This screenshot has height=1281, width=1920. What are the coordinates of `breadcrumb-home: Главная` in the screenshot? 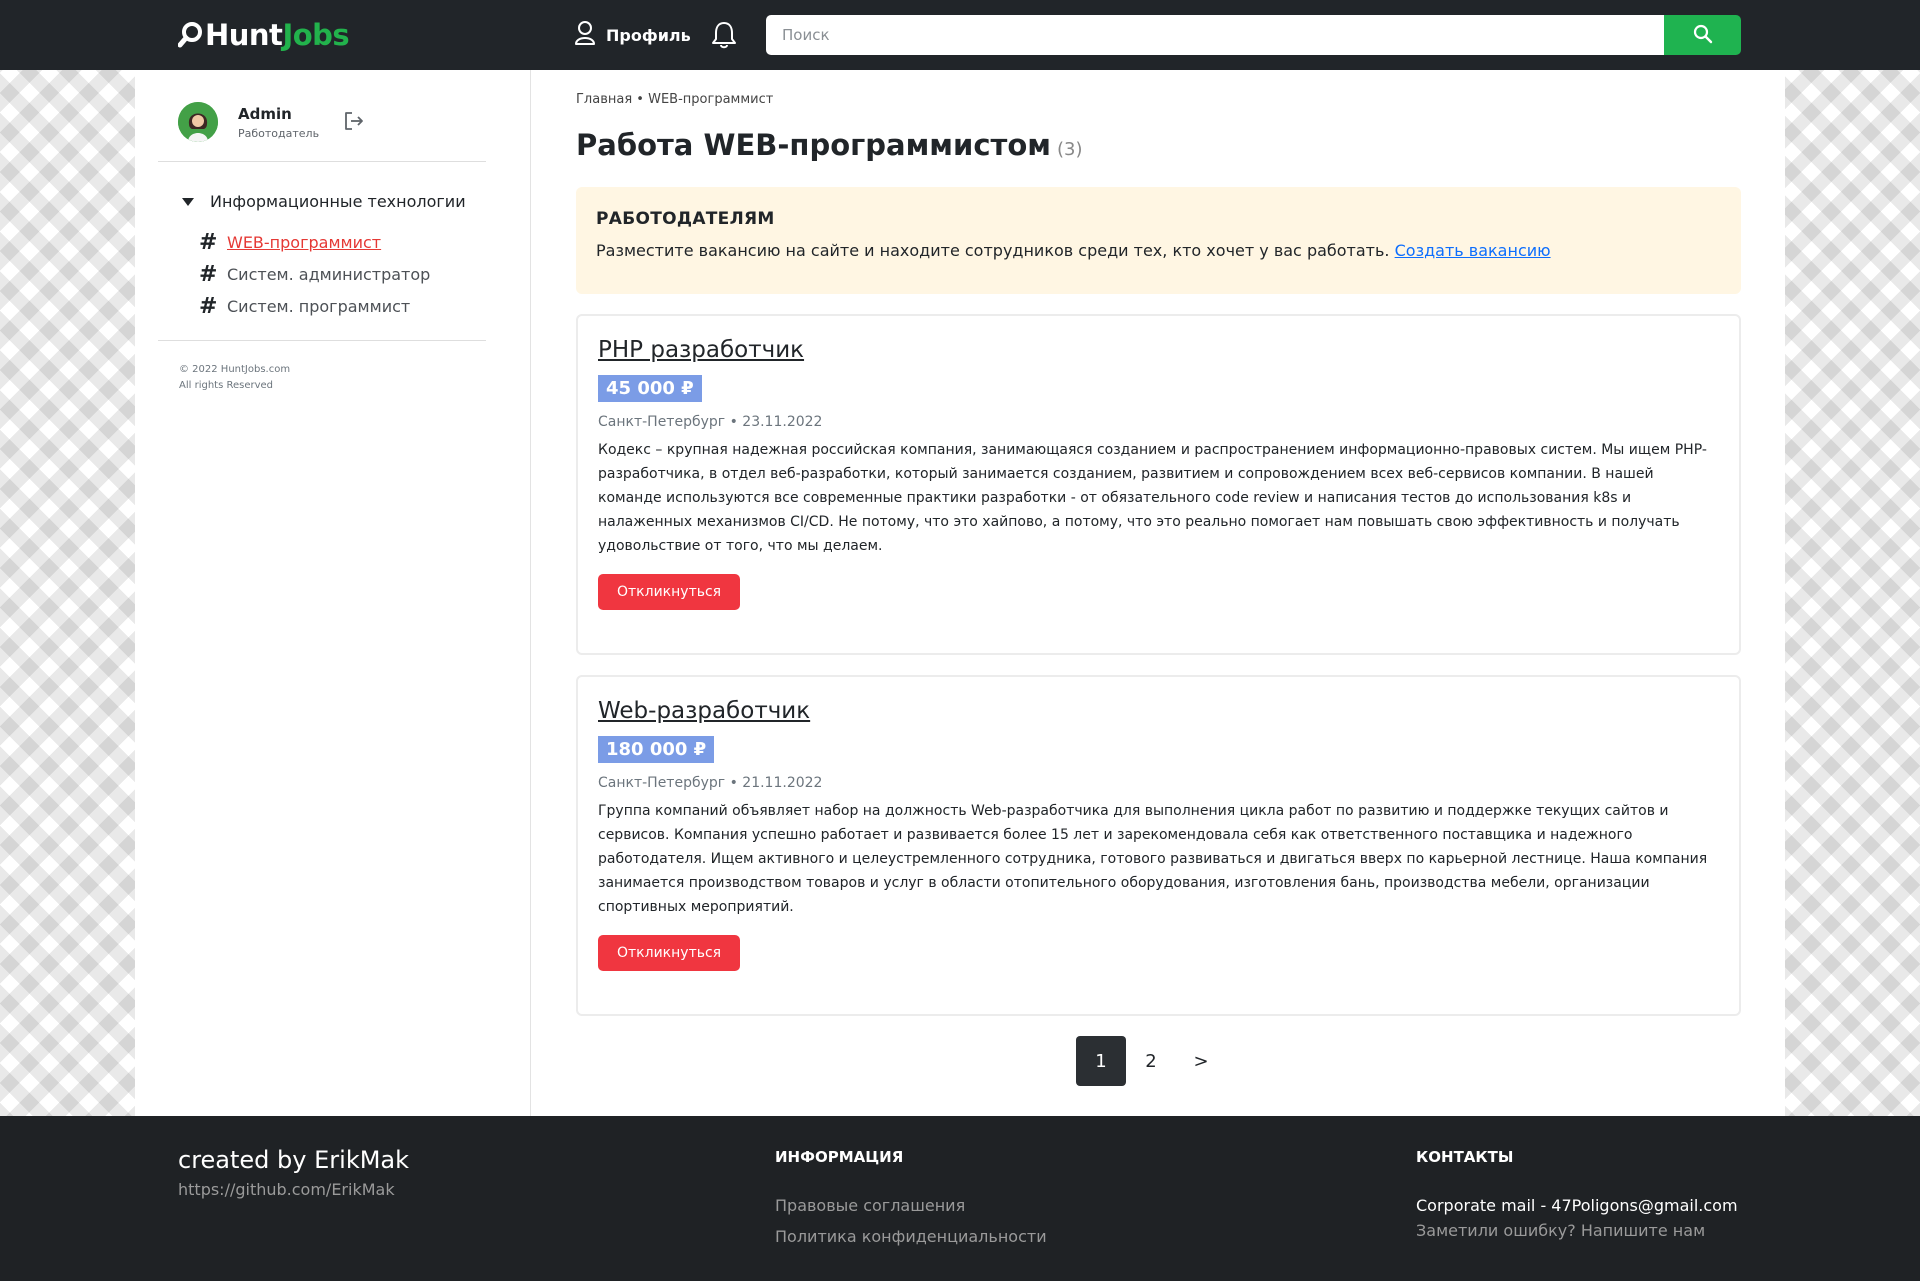 It's located at (604, 99).